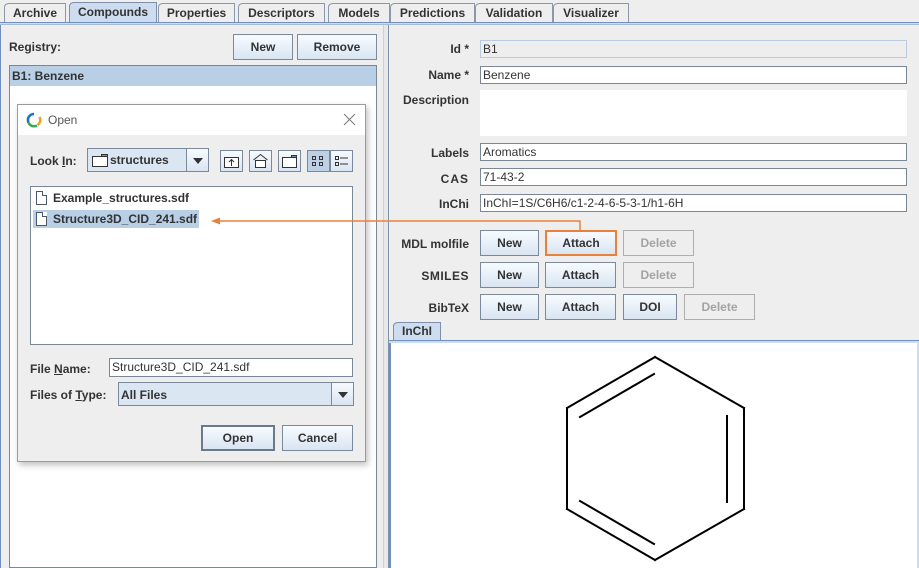  I want to click on bibtex-new-button: New, so click(509, 307).